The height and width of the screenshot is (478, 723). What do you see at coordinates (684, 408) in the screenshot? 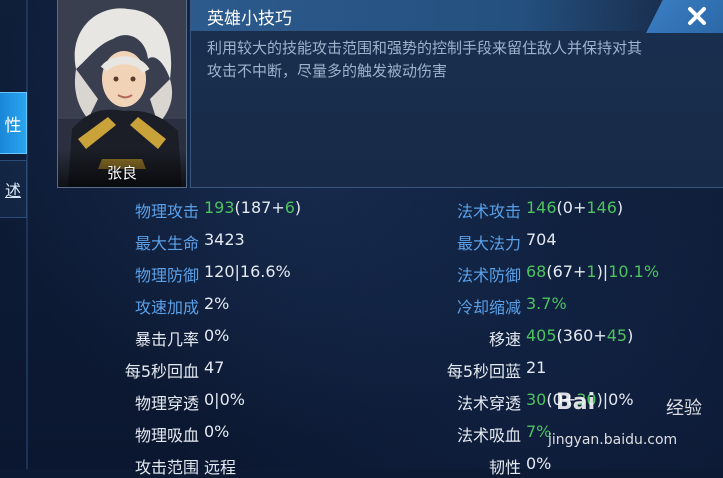
I see `watermark-text: 经验` at bounding box center [684, 408].